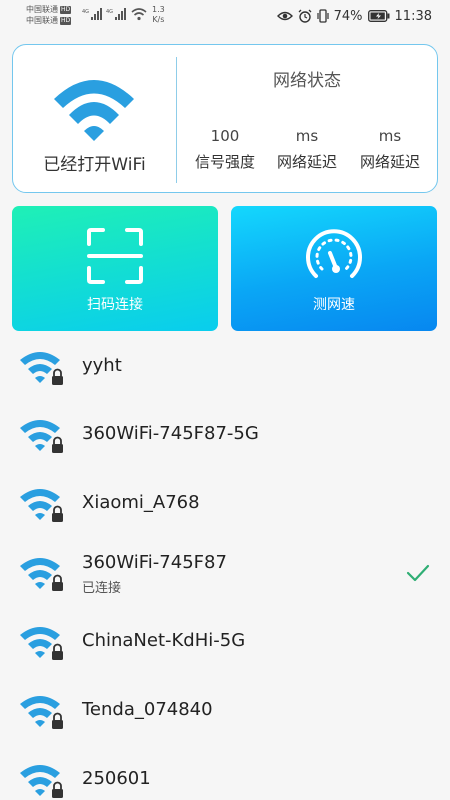 The height and width of the screenshot is (800, 450). I want to click on scan-connect-button: 扫码连接, so click(115, 268).